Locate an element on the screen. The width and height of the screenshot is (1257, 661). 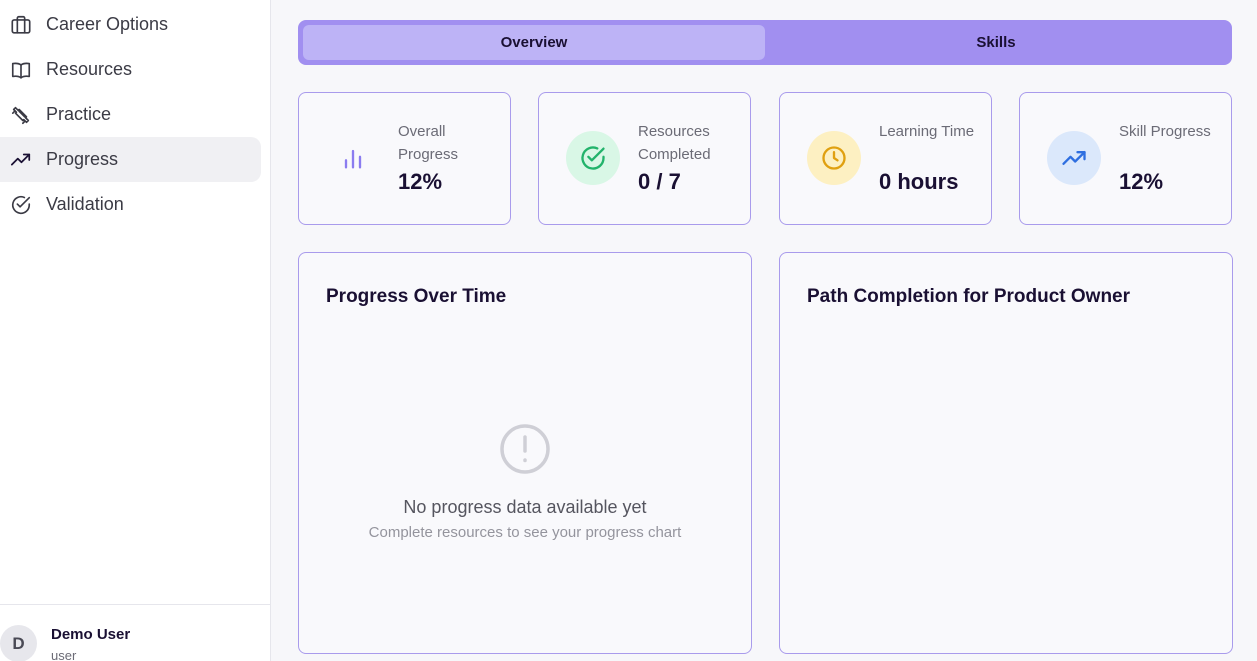
sidebar-item-label: Career Options is located at coordinates (107, 24).